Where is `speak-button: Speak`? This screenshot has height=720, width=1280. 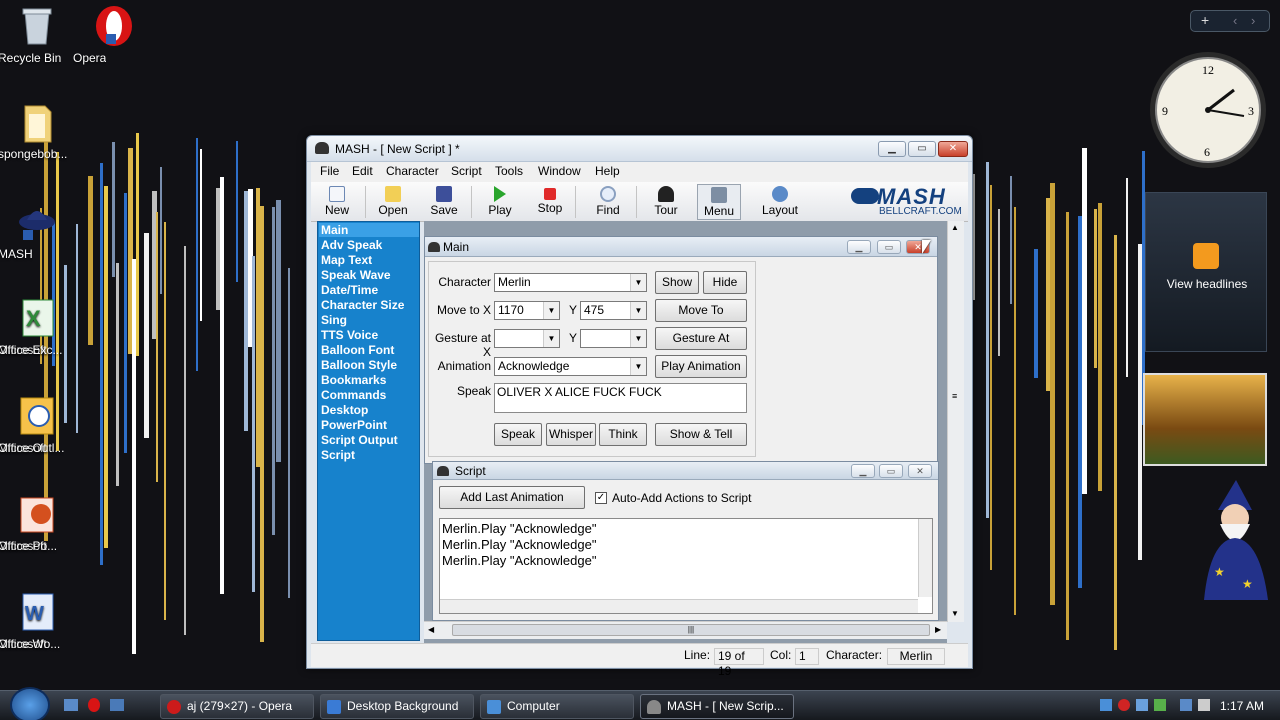
speak-button: Speak is located at coordinates (518, 434).